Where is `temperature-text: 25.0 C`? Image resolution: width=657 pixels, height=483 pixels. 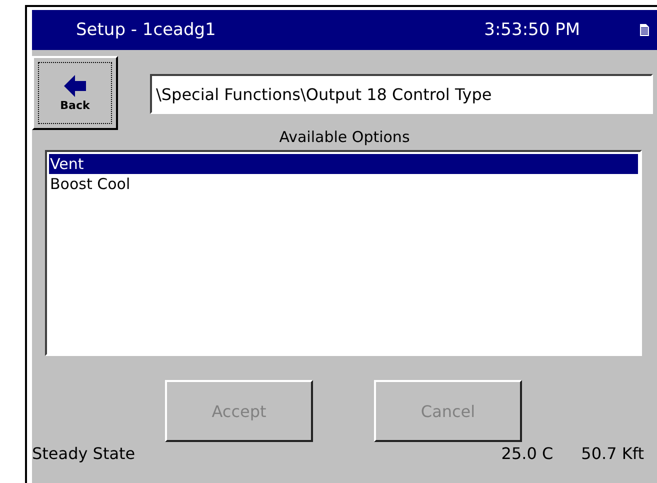 temperature-text: 25.0 C is located at coordinates (527, 453).